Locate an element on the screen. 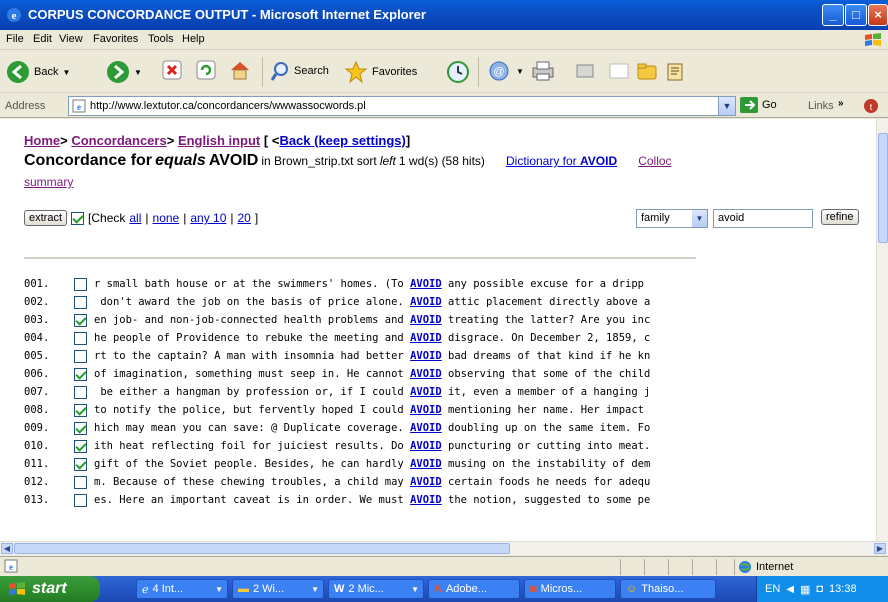 Image resolution: width=888 pixels, height=602 pixels. home-link: Home is located at coordinates (42, 140).